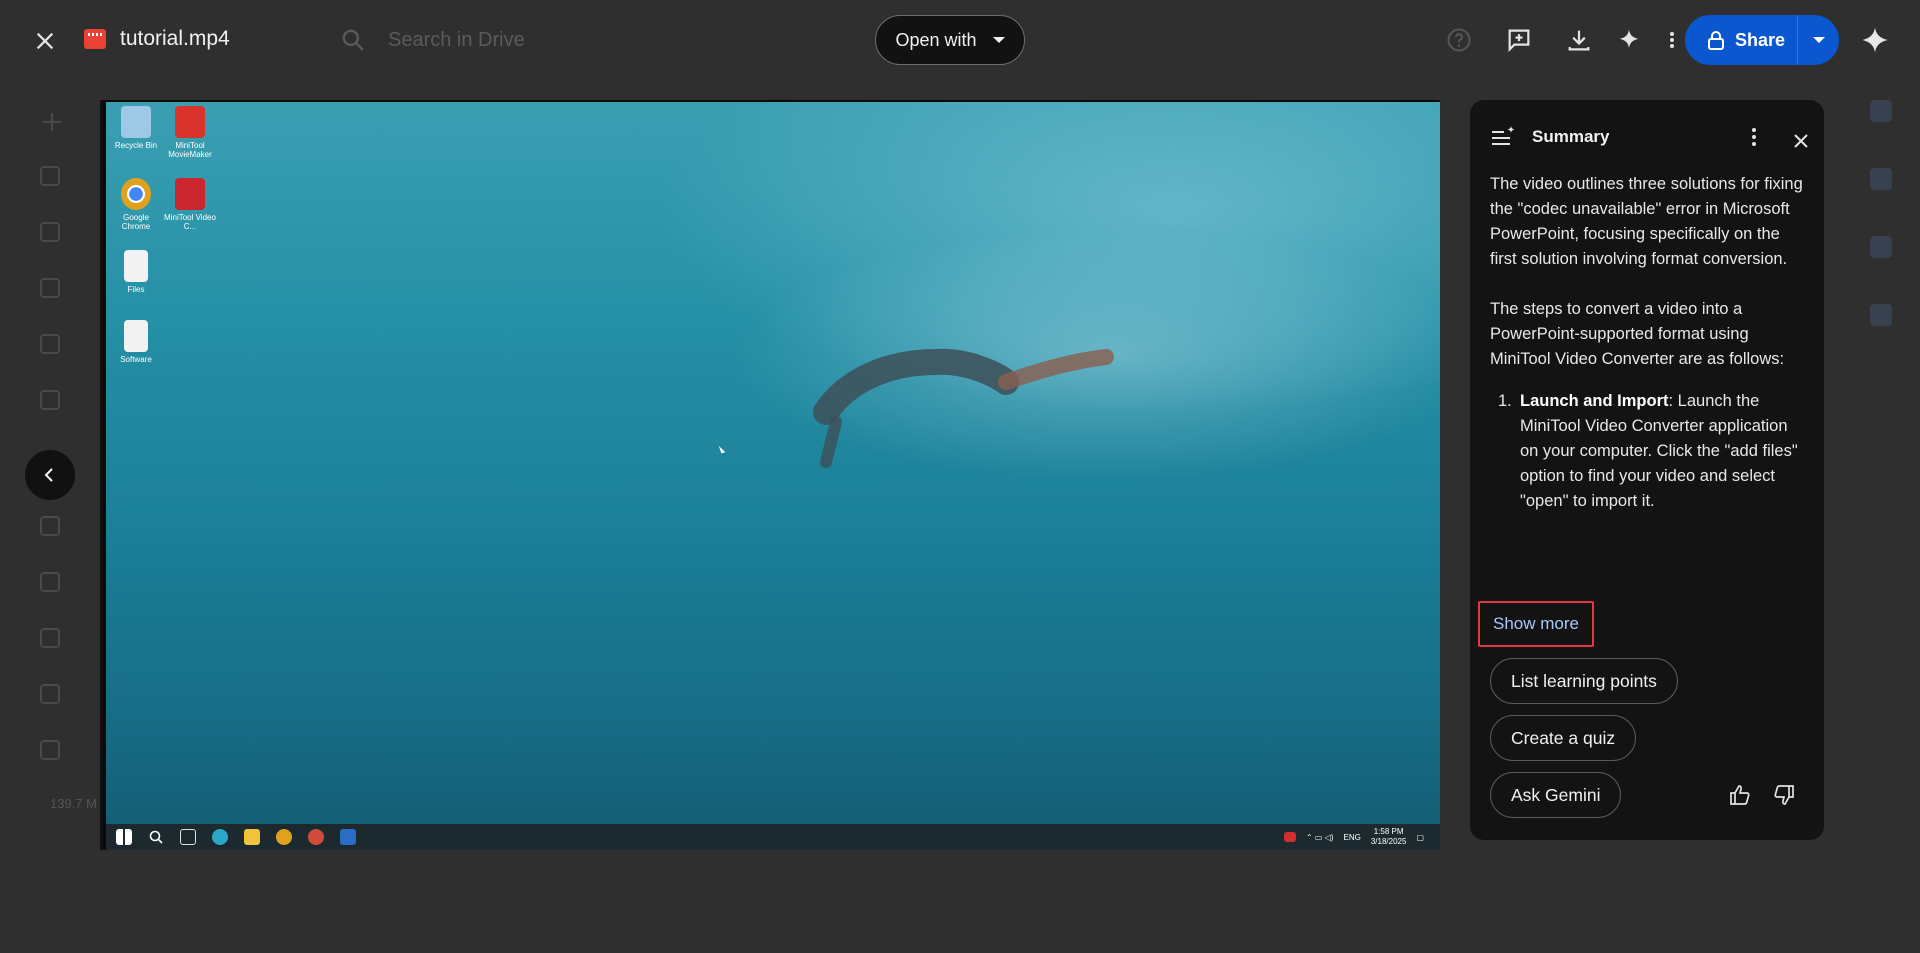 The image size is (1920, 953). Describe the element at coordinates (1881, 111) in the screenshot. I see `calendar-icon` at that location.